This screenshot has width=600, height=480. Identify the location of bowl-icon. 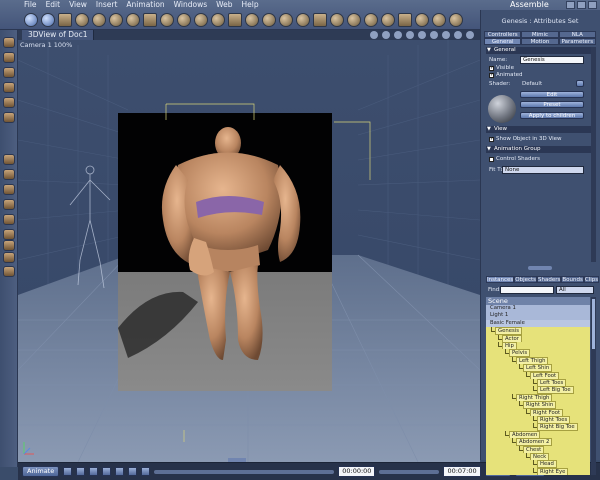
(303, 20).